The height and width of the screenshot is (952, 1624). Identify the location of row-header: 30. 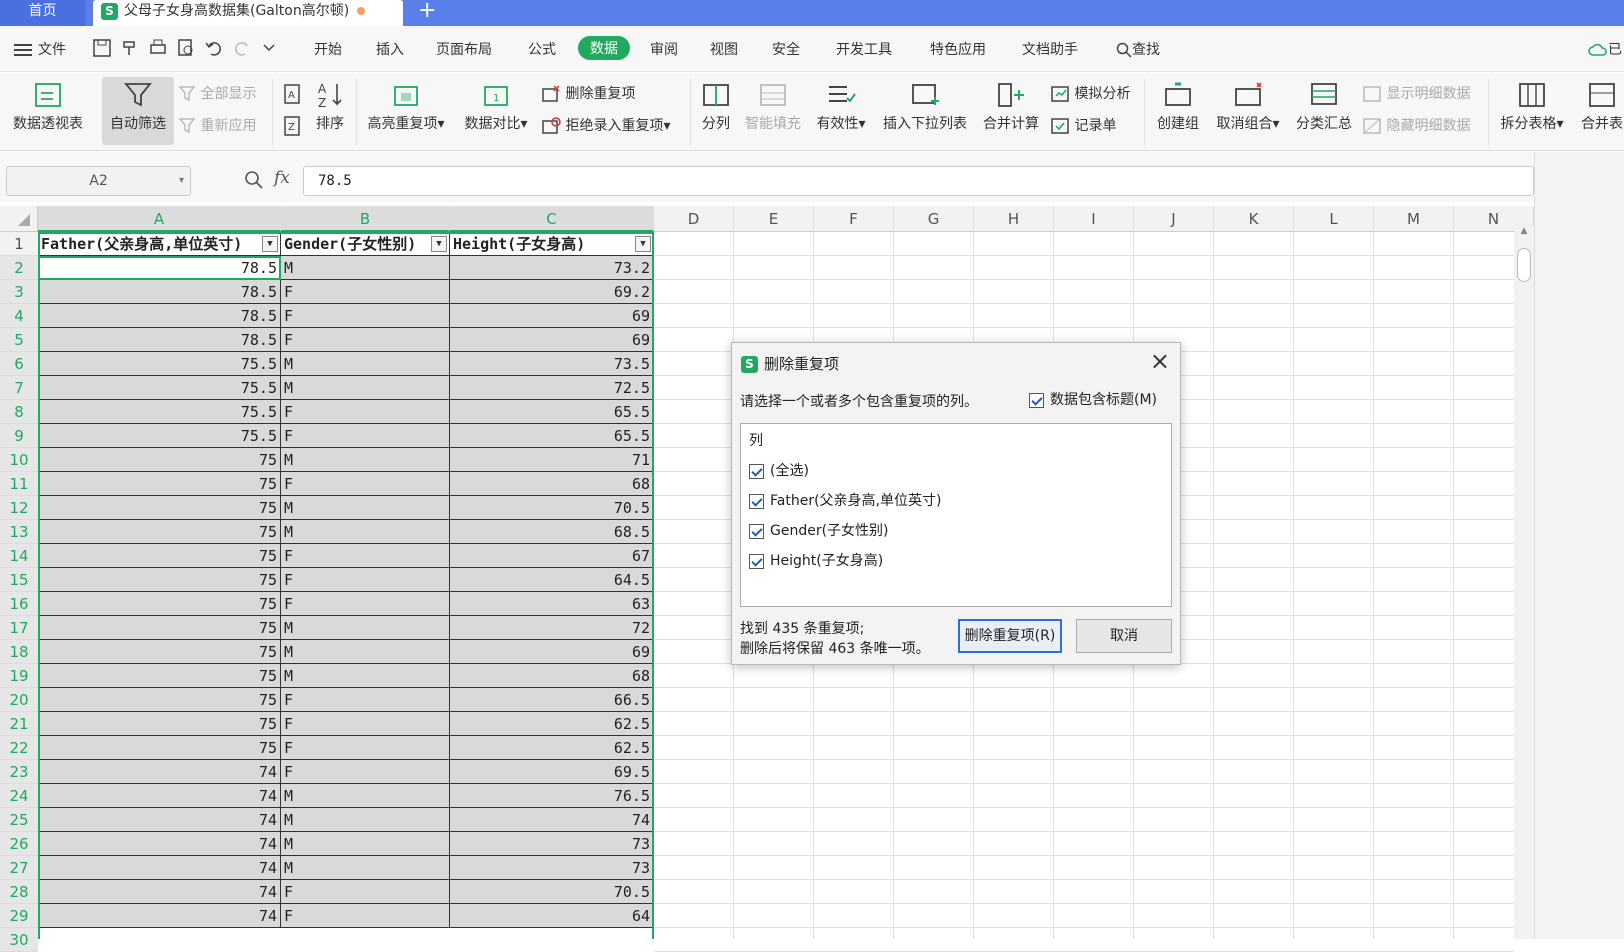
(19, 940).